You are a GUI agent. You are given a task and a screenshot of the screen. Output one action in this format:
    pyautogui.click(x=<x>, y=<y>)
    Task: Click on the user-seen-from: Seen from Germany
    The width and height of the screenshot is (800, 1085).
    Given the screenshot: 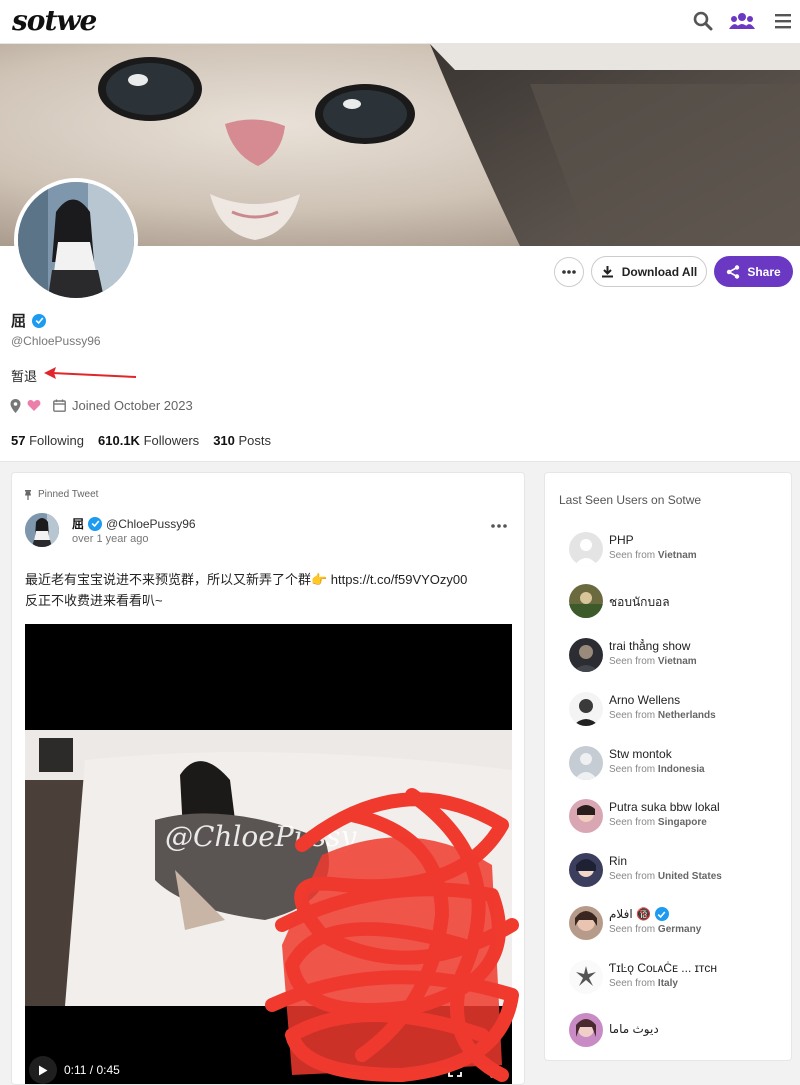 What is the action you would take?
    pyautogui.click(x=655, y=929)
    